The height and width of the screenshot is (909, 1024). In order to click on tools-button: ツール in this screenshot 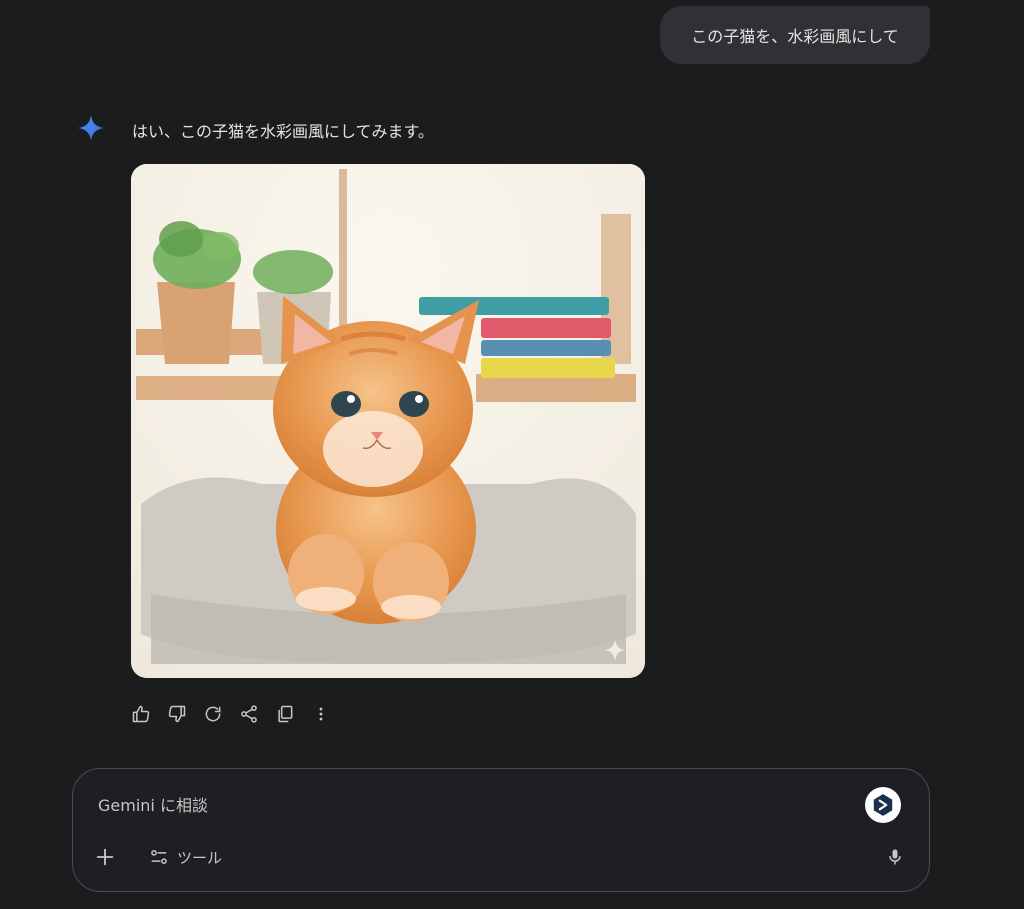, I will do `click(185, 857)`.